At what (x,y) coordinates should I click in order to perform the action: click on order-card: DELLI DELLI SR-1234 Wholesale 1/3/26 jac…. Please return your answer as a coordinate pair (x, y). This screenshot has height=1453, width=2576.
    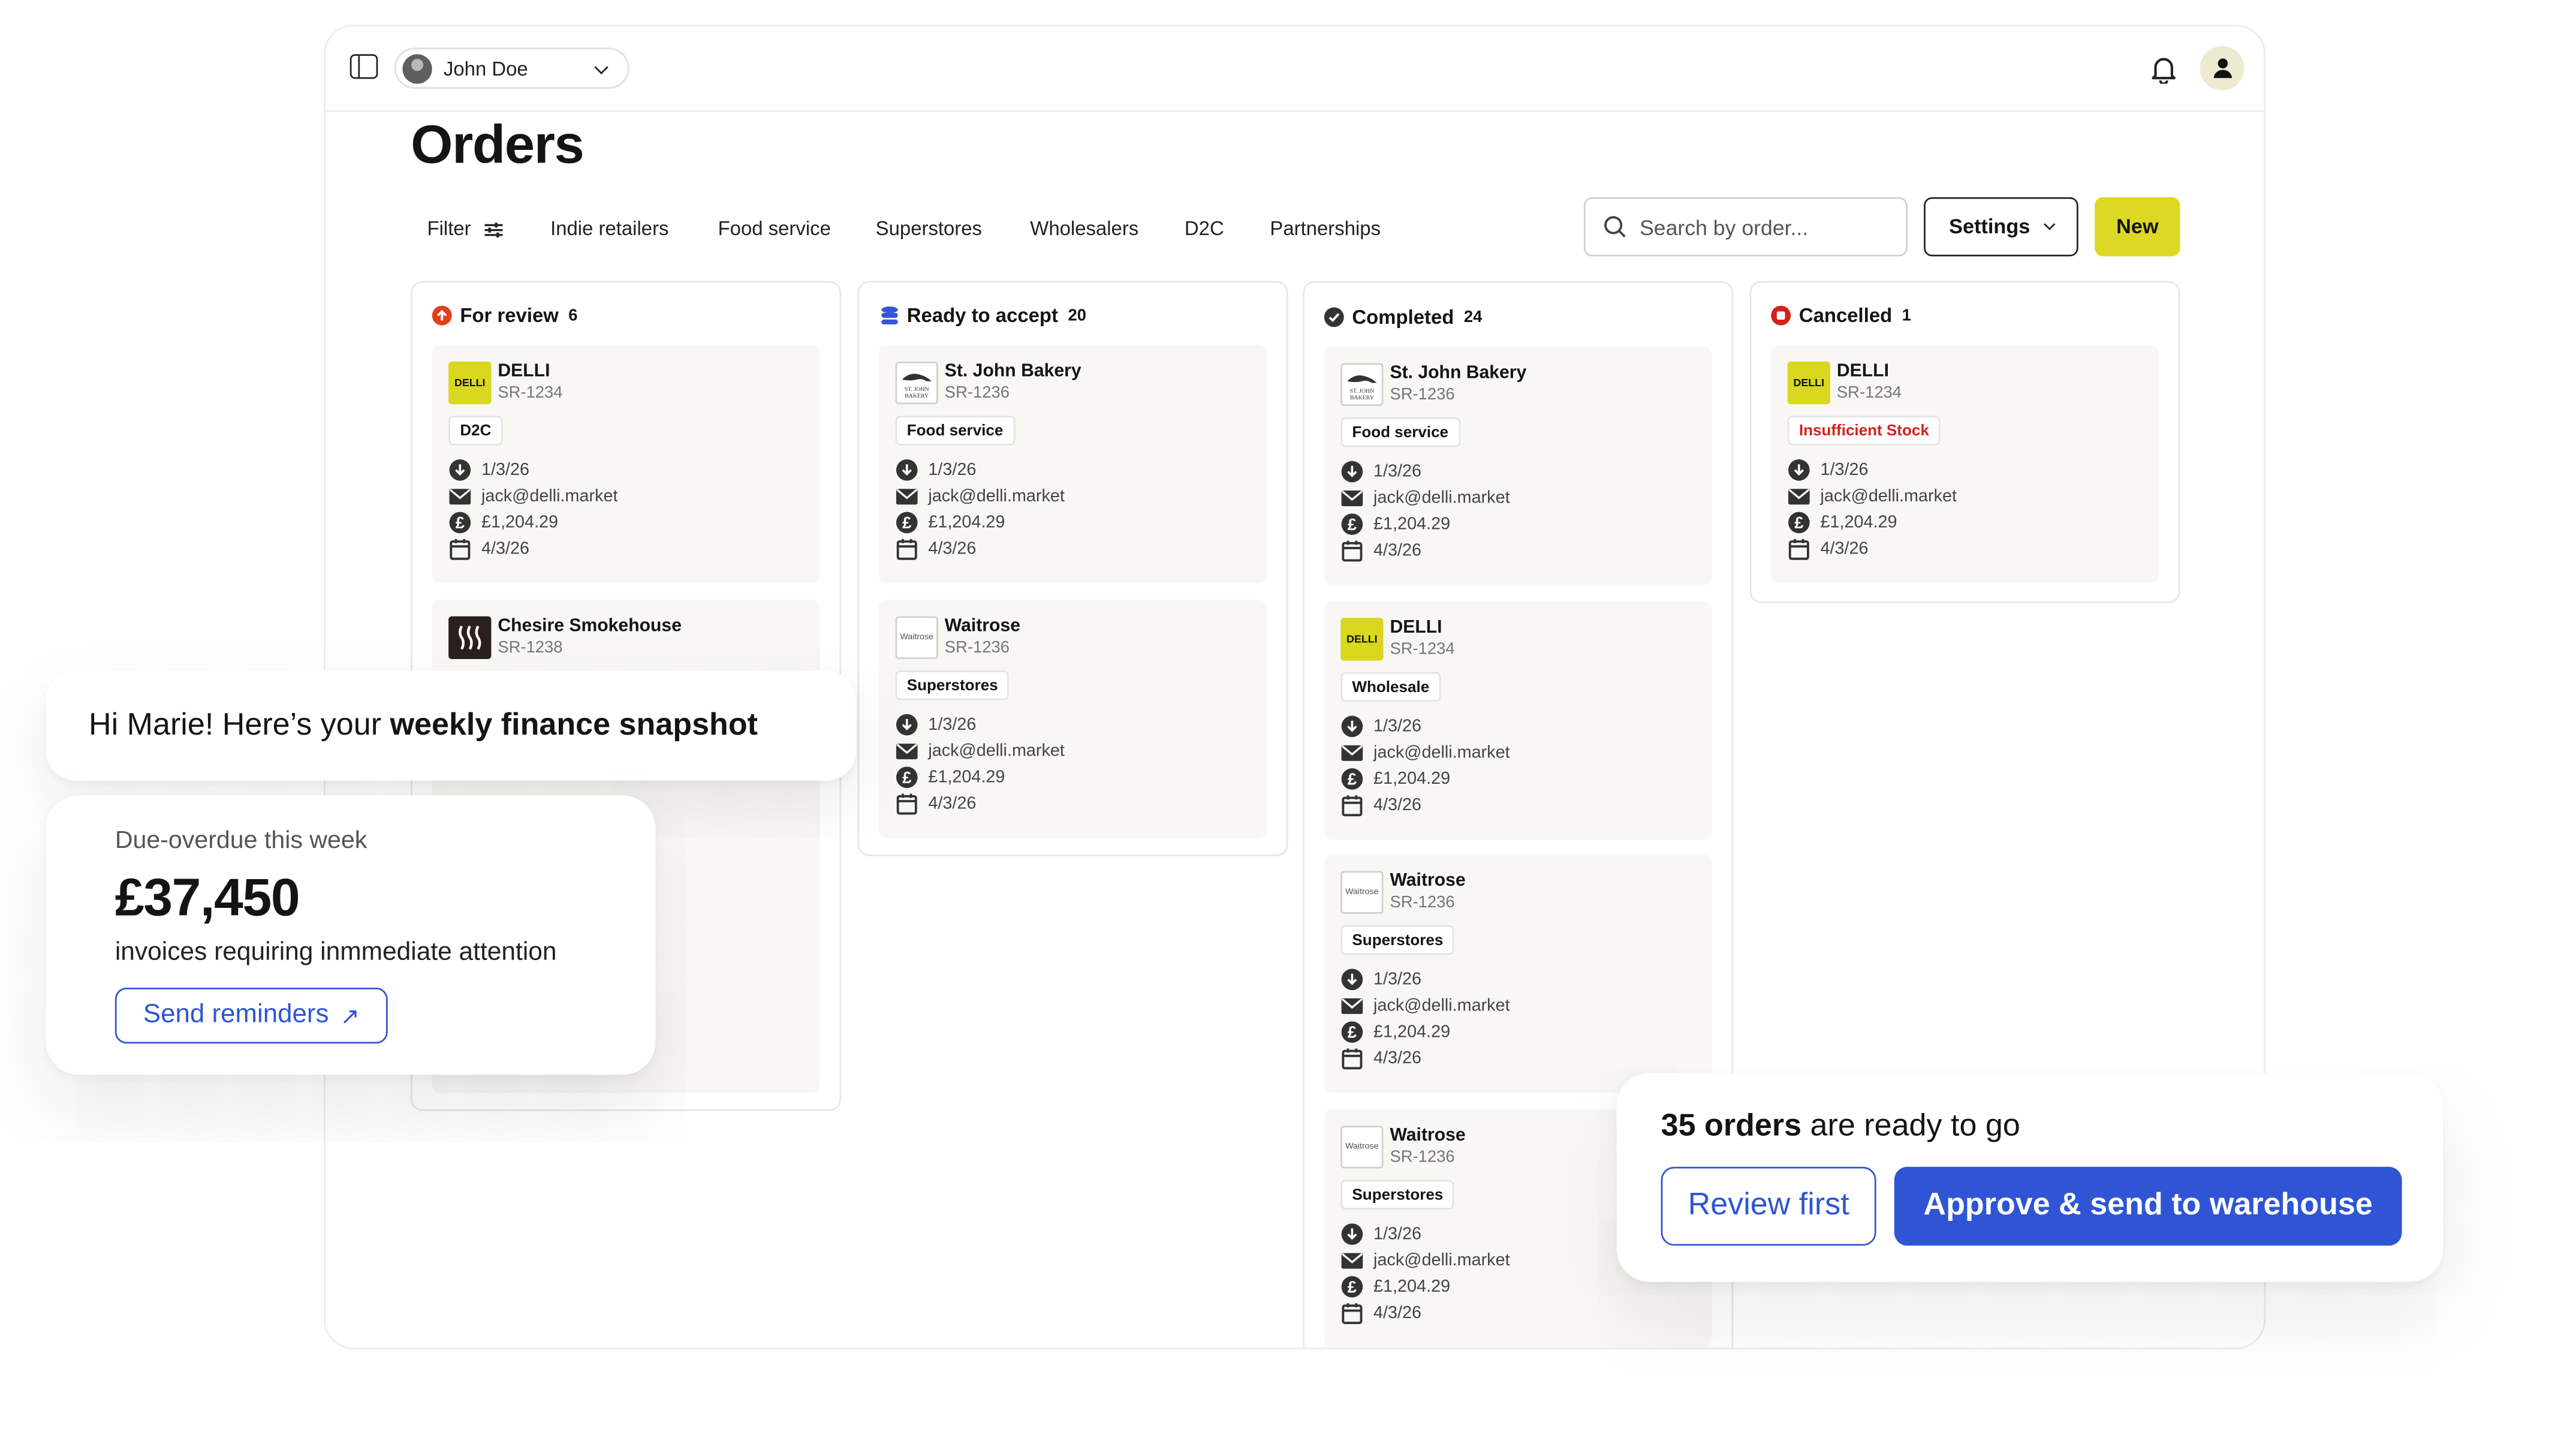
    Looking at the image, I should click on (1518, 720).